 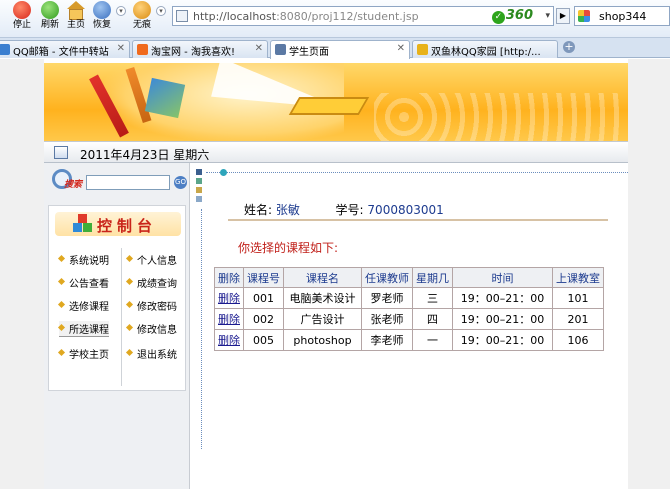 What do you see at coordinates (152, 328) in the screenshot?
I see `menu-edit-info: 修改信息` at bounding box center [152, 328].